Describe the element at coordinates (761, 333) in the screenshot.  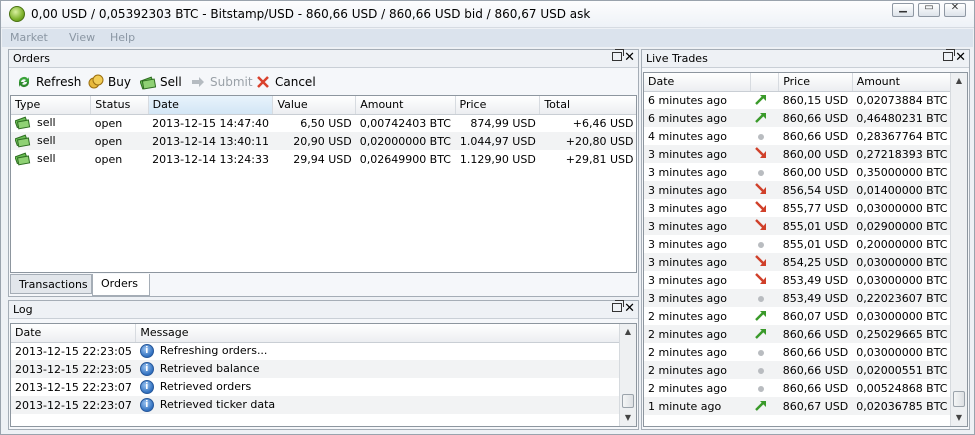
I see `trend-up-arrow-icon` at that location.